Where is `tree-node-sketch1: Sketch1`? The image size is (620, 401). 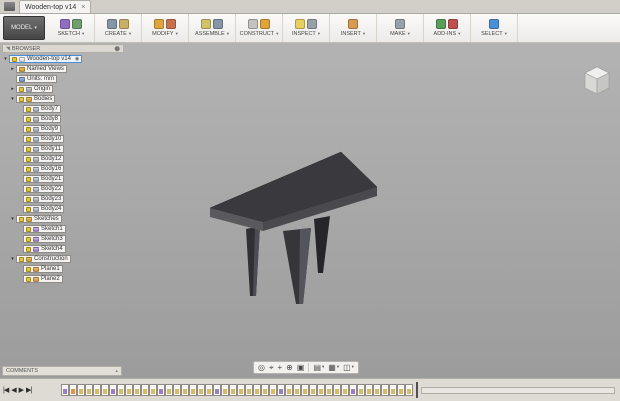
tree-node-sketch1: Sketch1 is located at coordinates (44, 229).